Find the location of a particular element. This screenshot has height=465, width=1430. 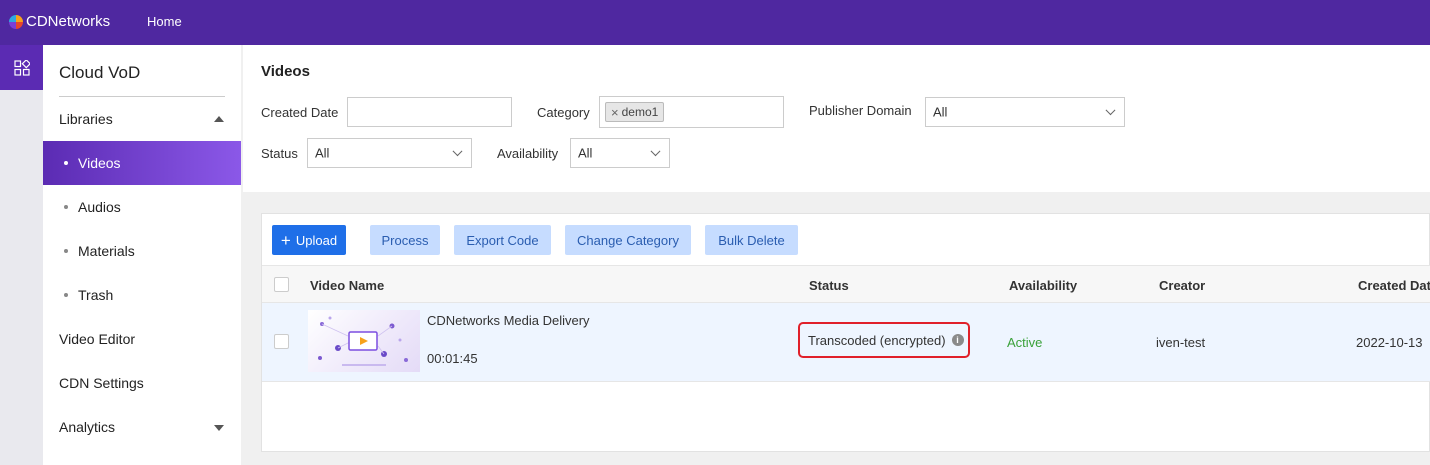

caret-down-icon is located at coordinates (219, 428).